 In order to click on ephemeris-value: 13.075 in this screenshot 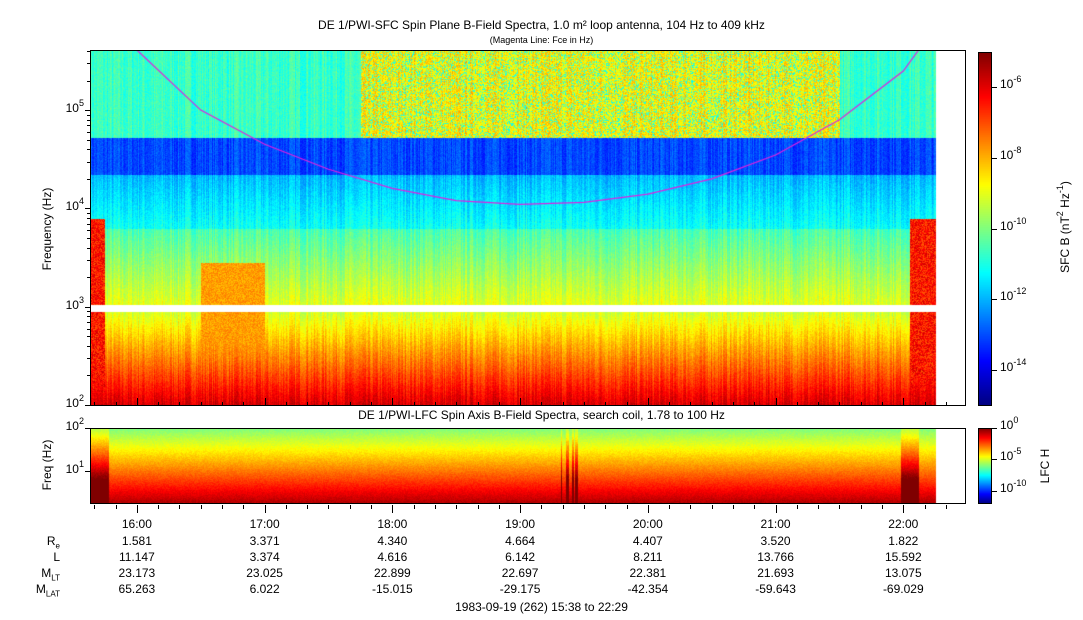, I will do `click(903, 573)`.